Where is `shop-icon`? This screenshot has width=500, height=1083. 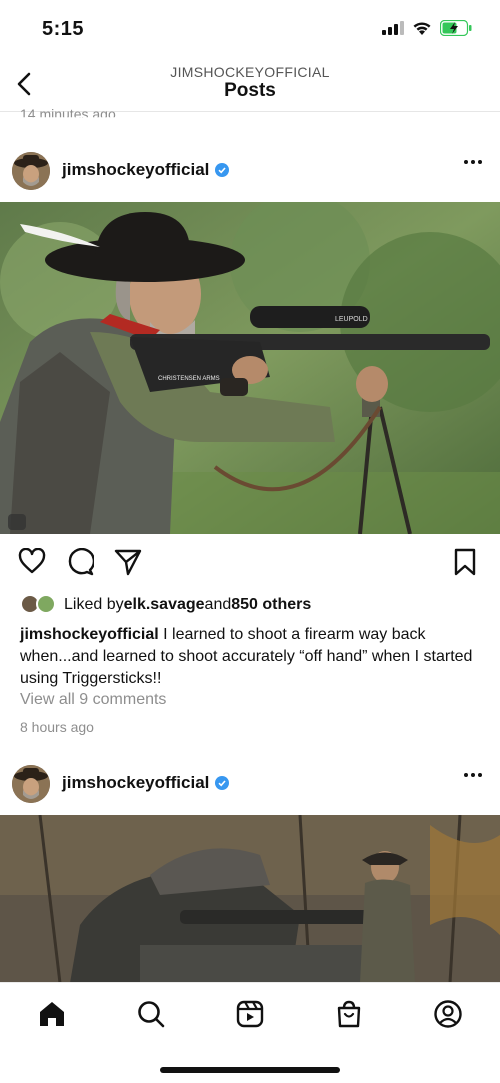
shop-icon is located at coordinates (349, 1014).